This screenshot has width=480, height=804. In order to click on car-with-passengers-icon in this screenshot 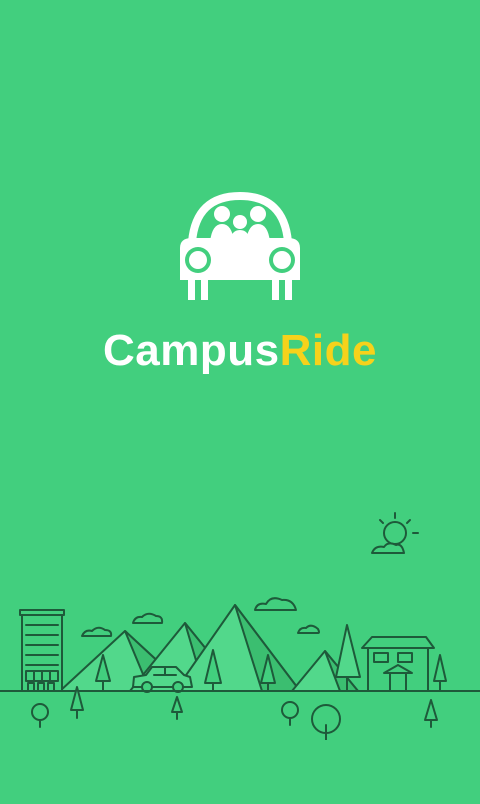, I will do `click(240, 246)`.